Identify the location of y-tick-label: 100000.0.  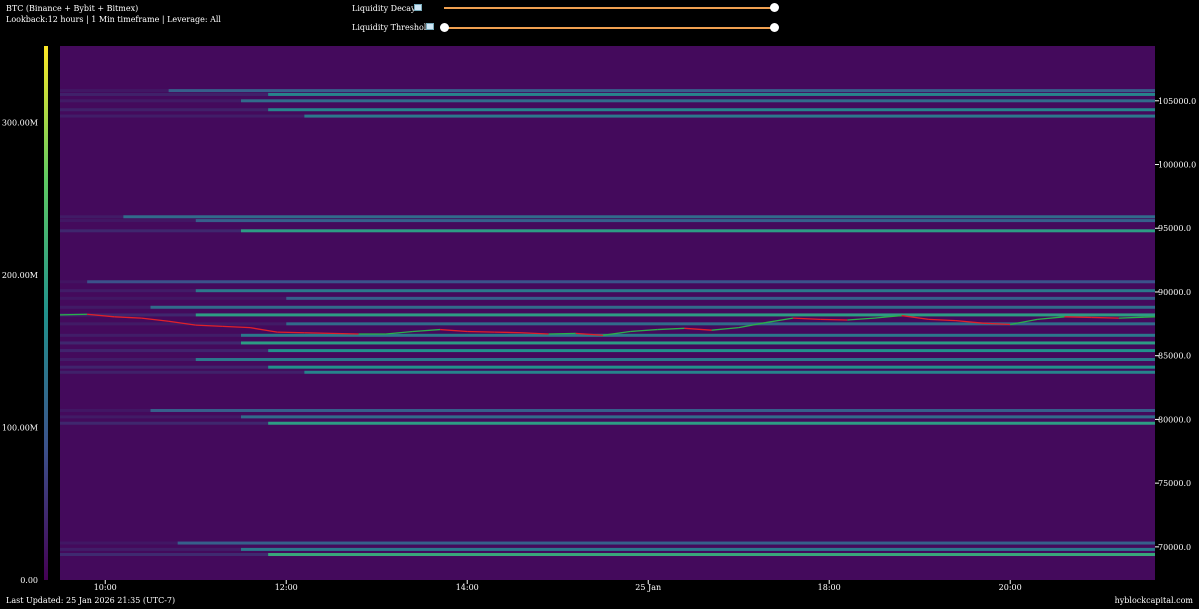
(1177, 165).